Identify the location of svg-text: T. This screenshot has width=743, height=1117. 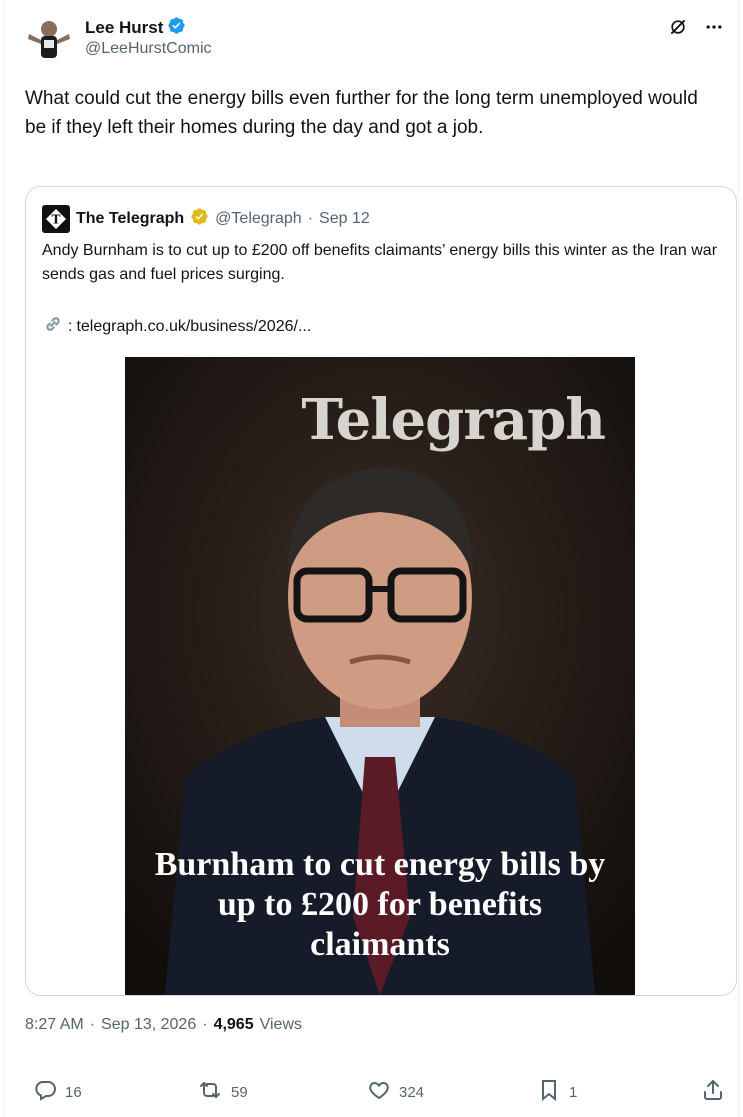
(56, 220).